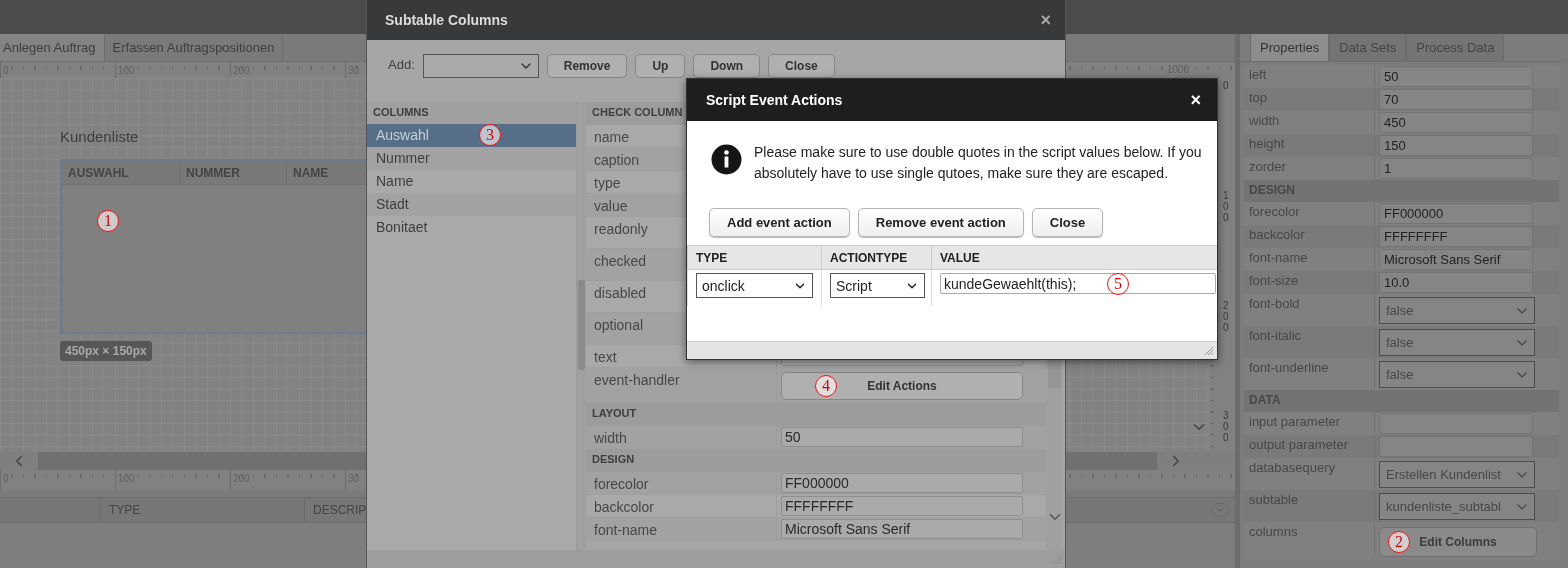 The image size is (1568, 568). I want to click on property-label: optional, so click(619, 325).